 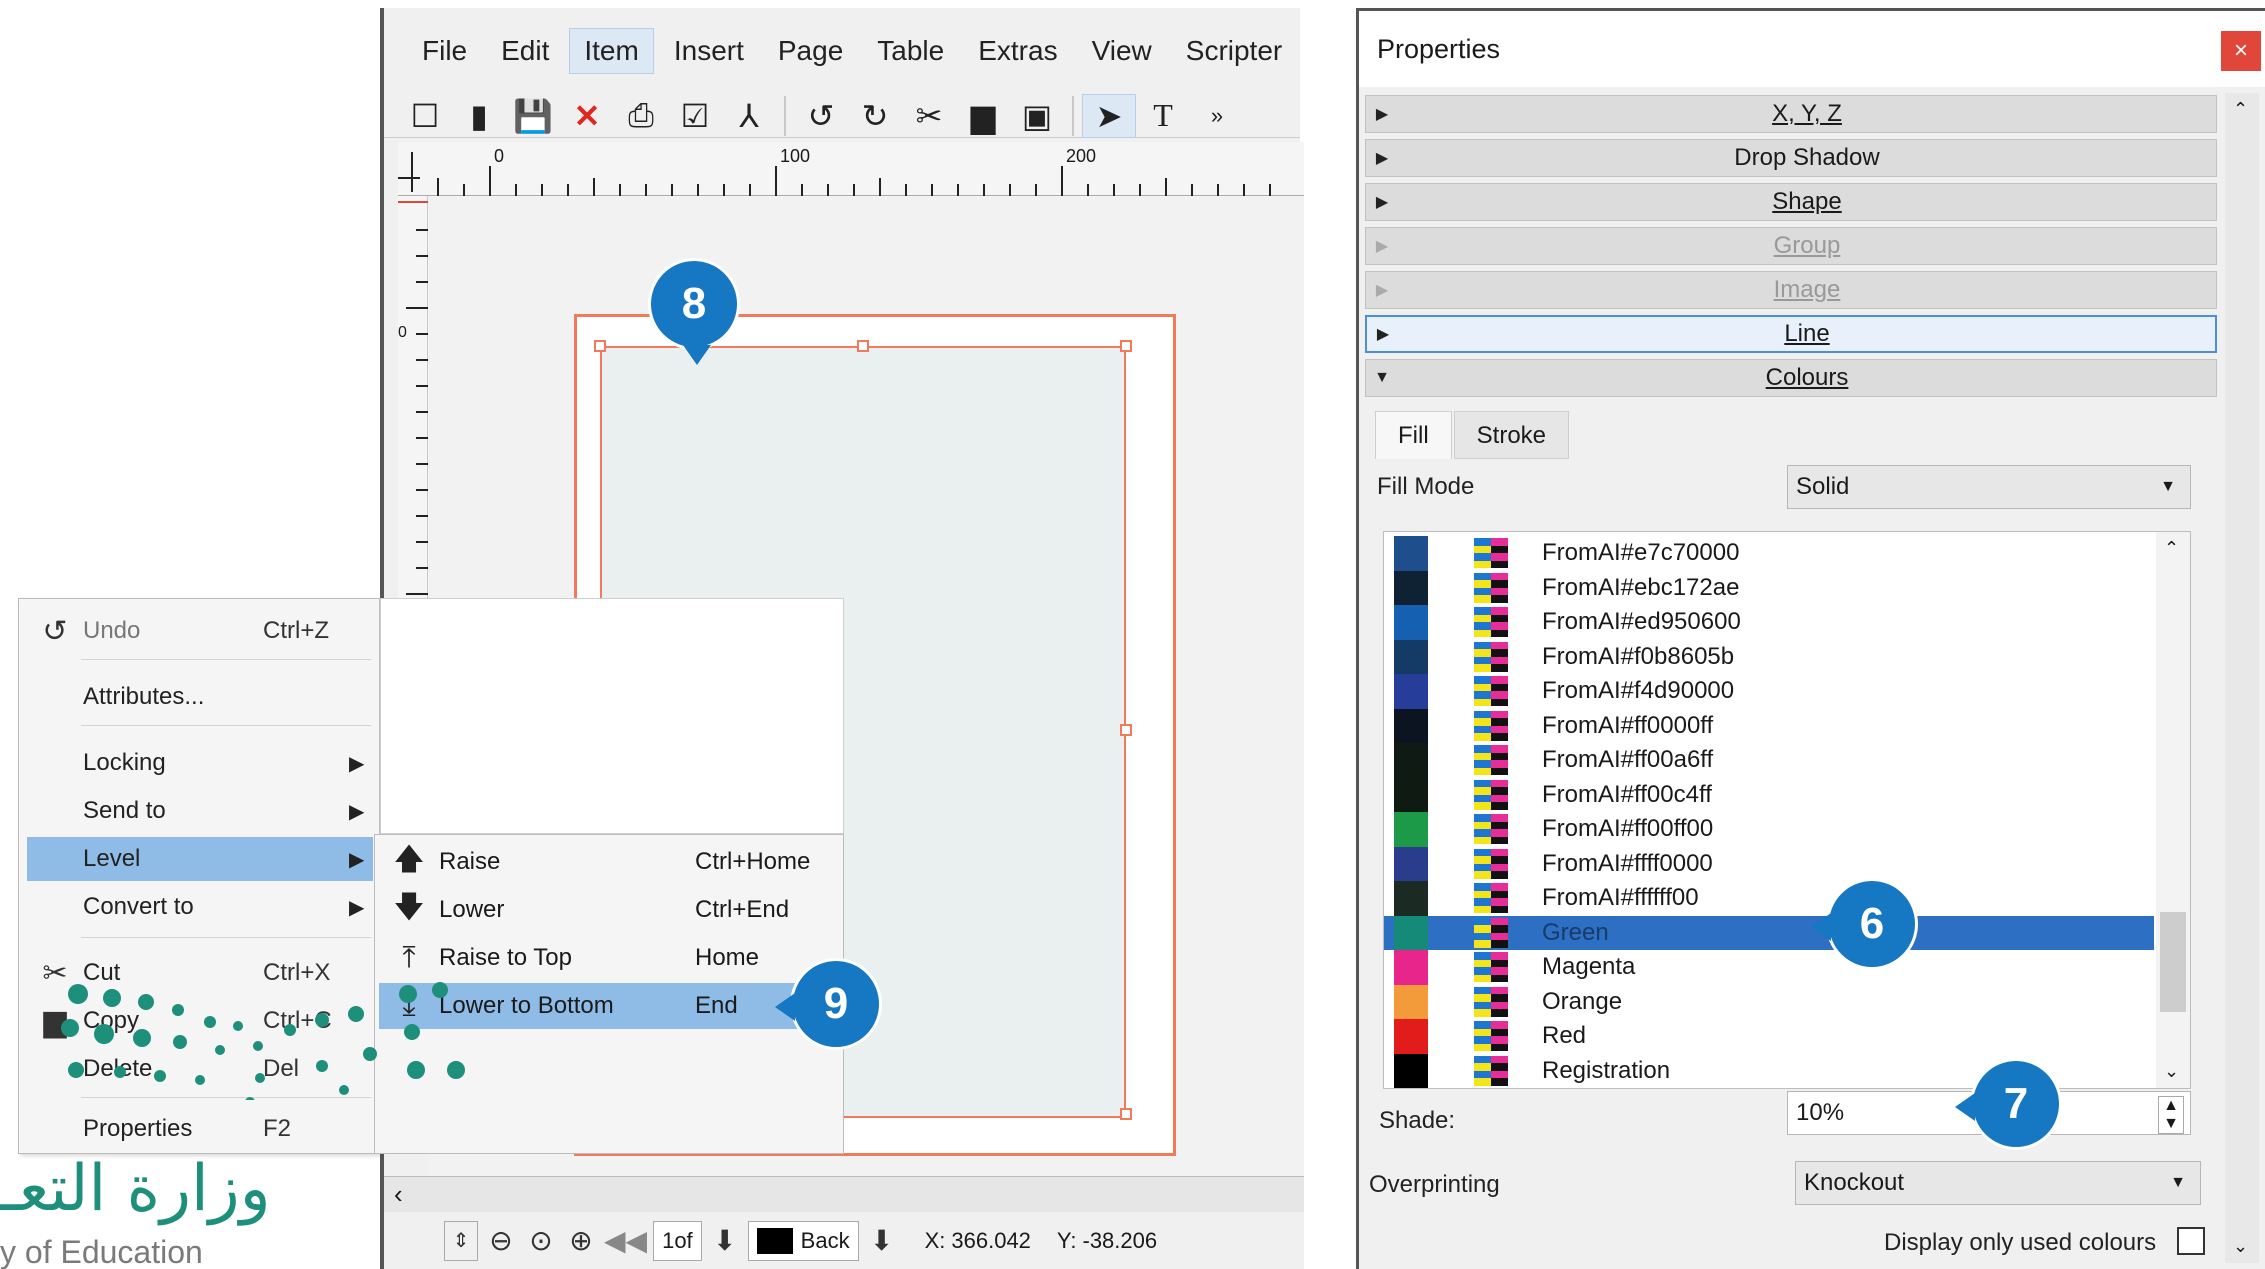 I want to click on section-shape: ▶ Shape, so click(x=1791, y=202).